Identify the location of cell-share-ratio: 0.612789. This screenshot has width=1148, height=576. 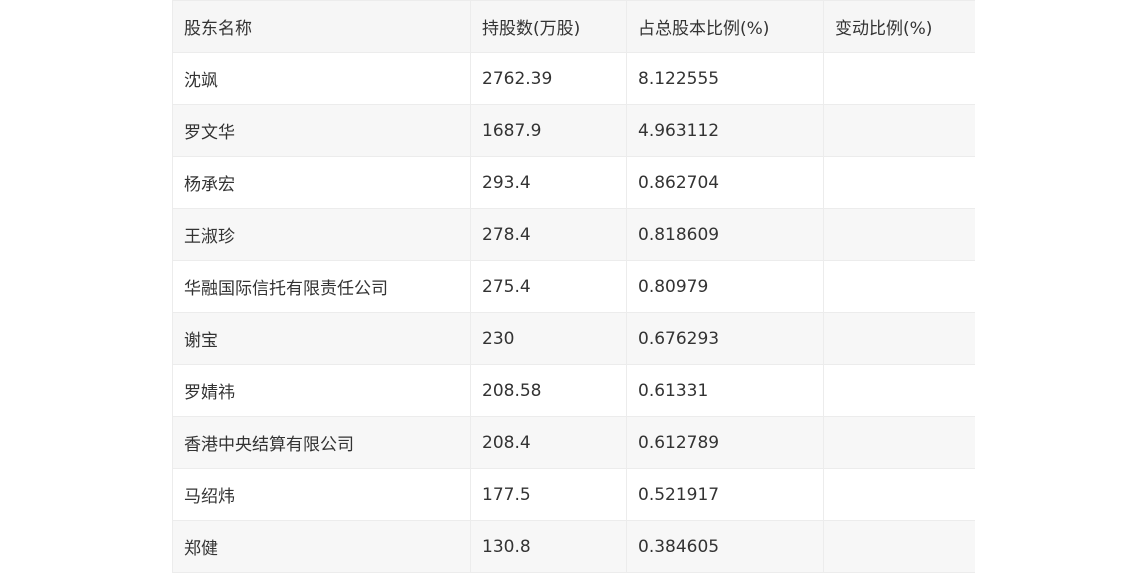
(725, 442).